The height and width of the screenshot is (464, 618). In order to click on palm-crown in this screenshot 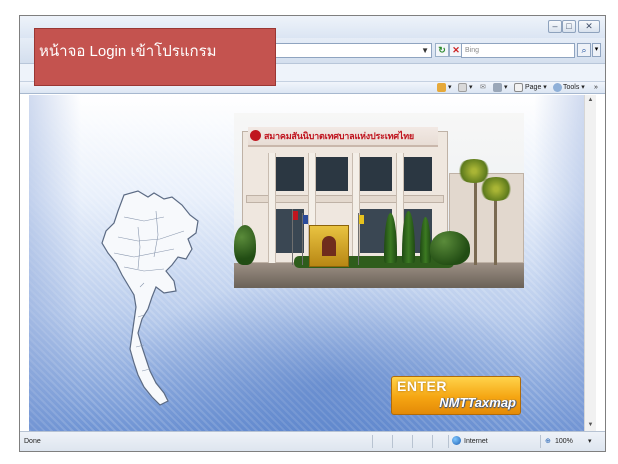, I will do `click(496, 189)`.